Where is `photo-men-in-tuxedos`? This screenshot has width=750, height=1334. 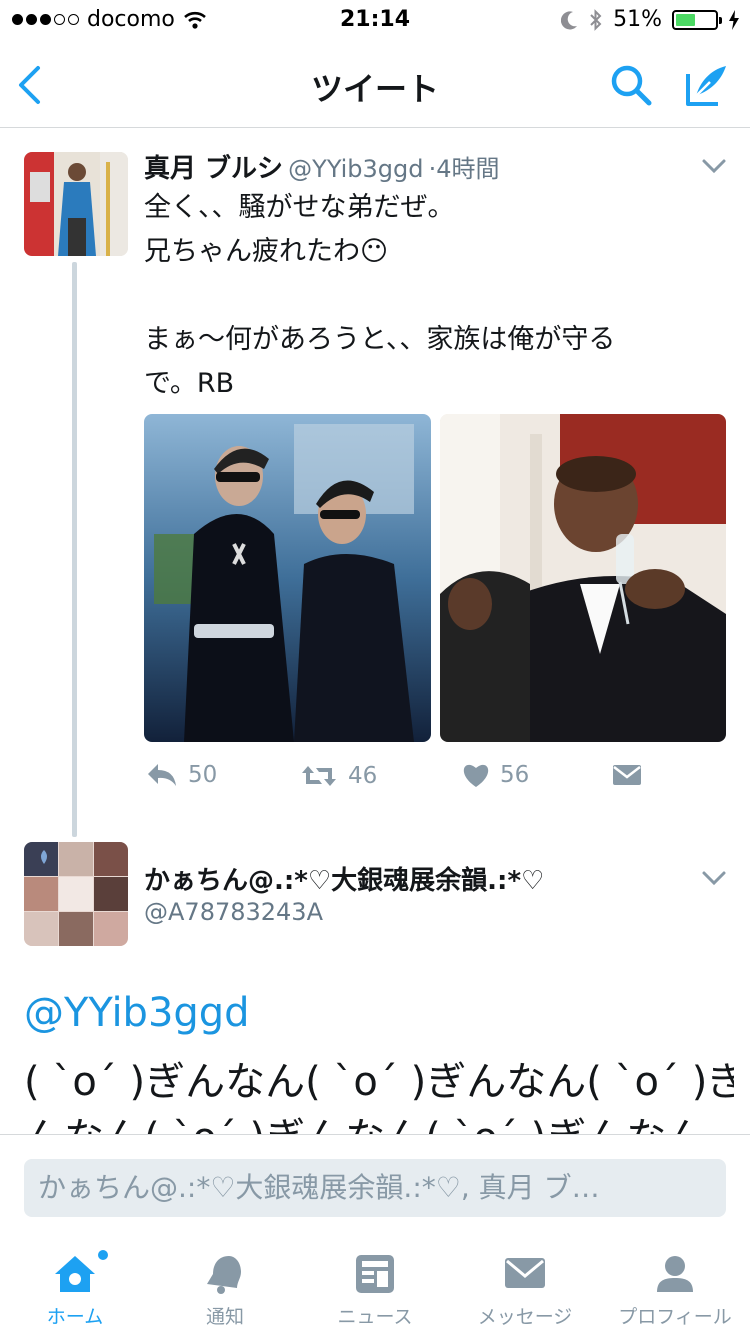 photo-men-in-tuxedos is located at coordinates (583, 578).